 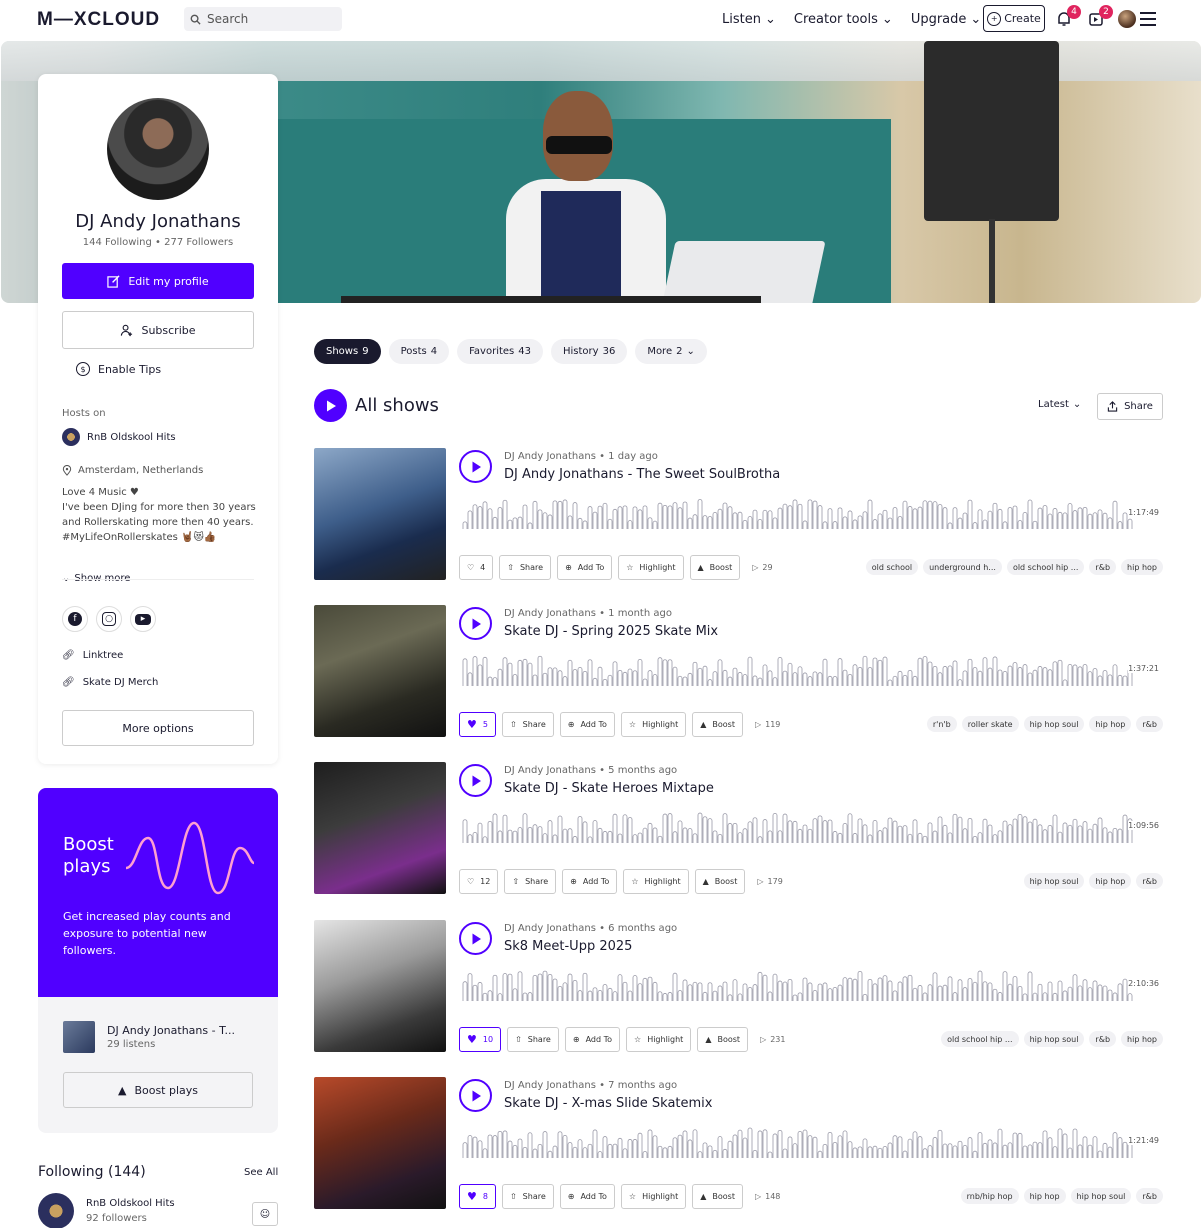 I want to click on show-meta: DJ Andy Jonathans • 6 months ago, so click(x=590, y=928).